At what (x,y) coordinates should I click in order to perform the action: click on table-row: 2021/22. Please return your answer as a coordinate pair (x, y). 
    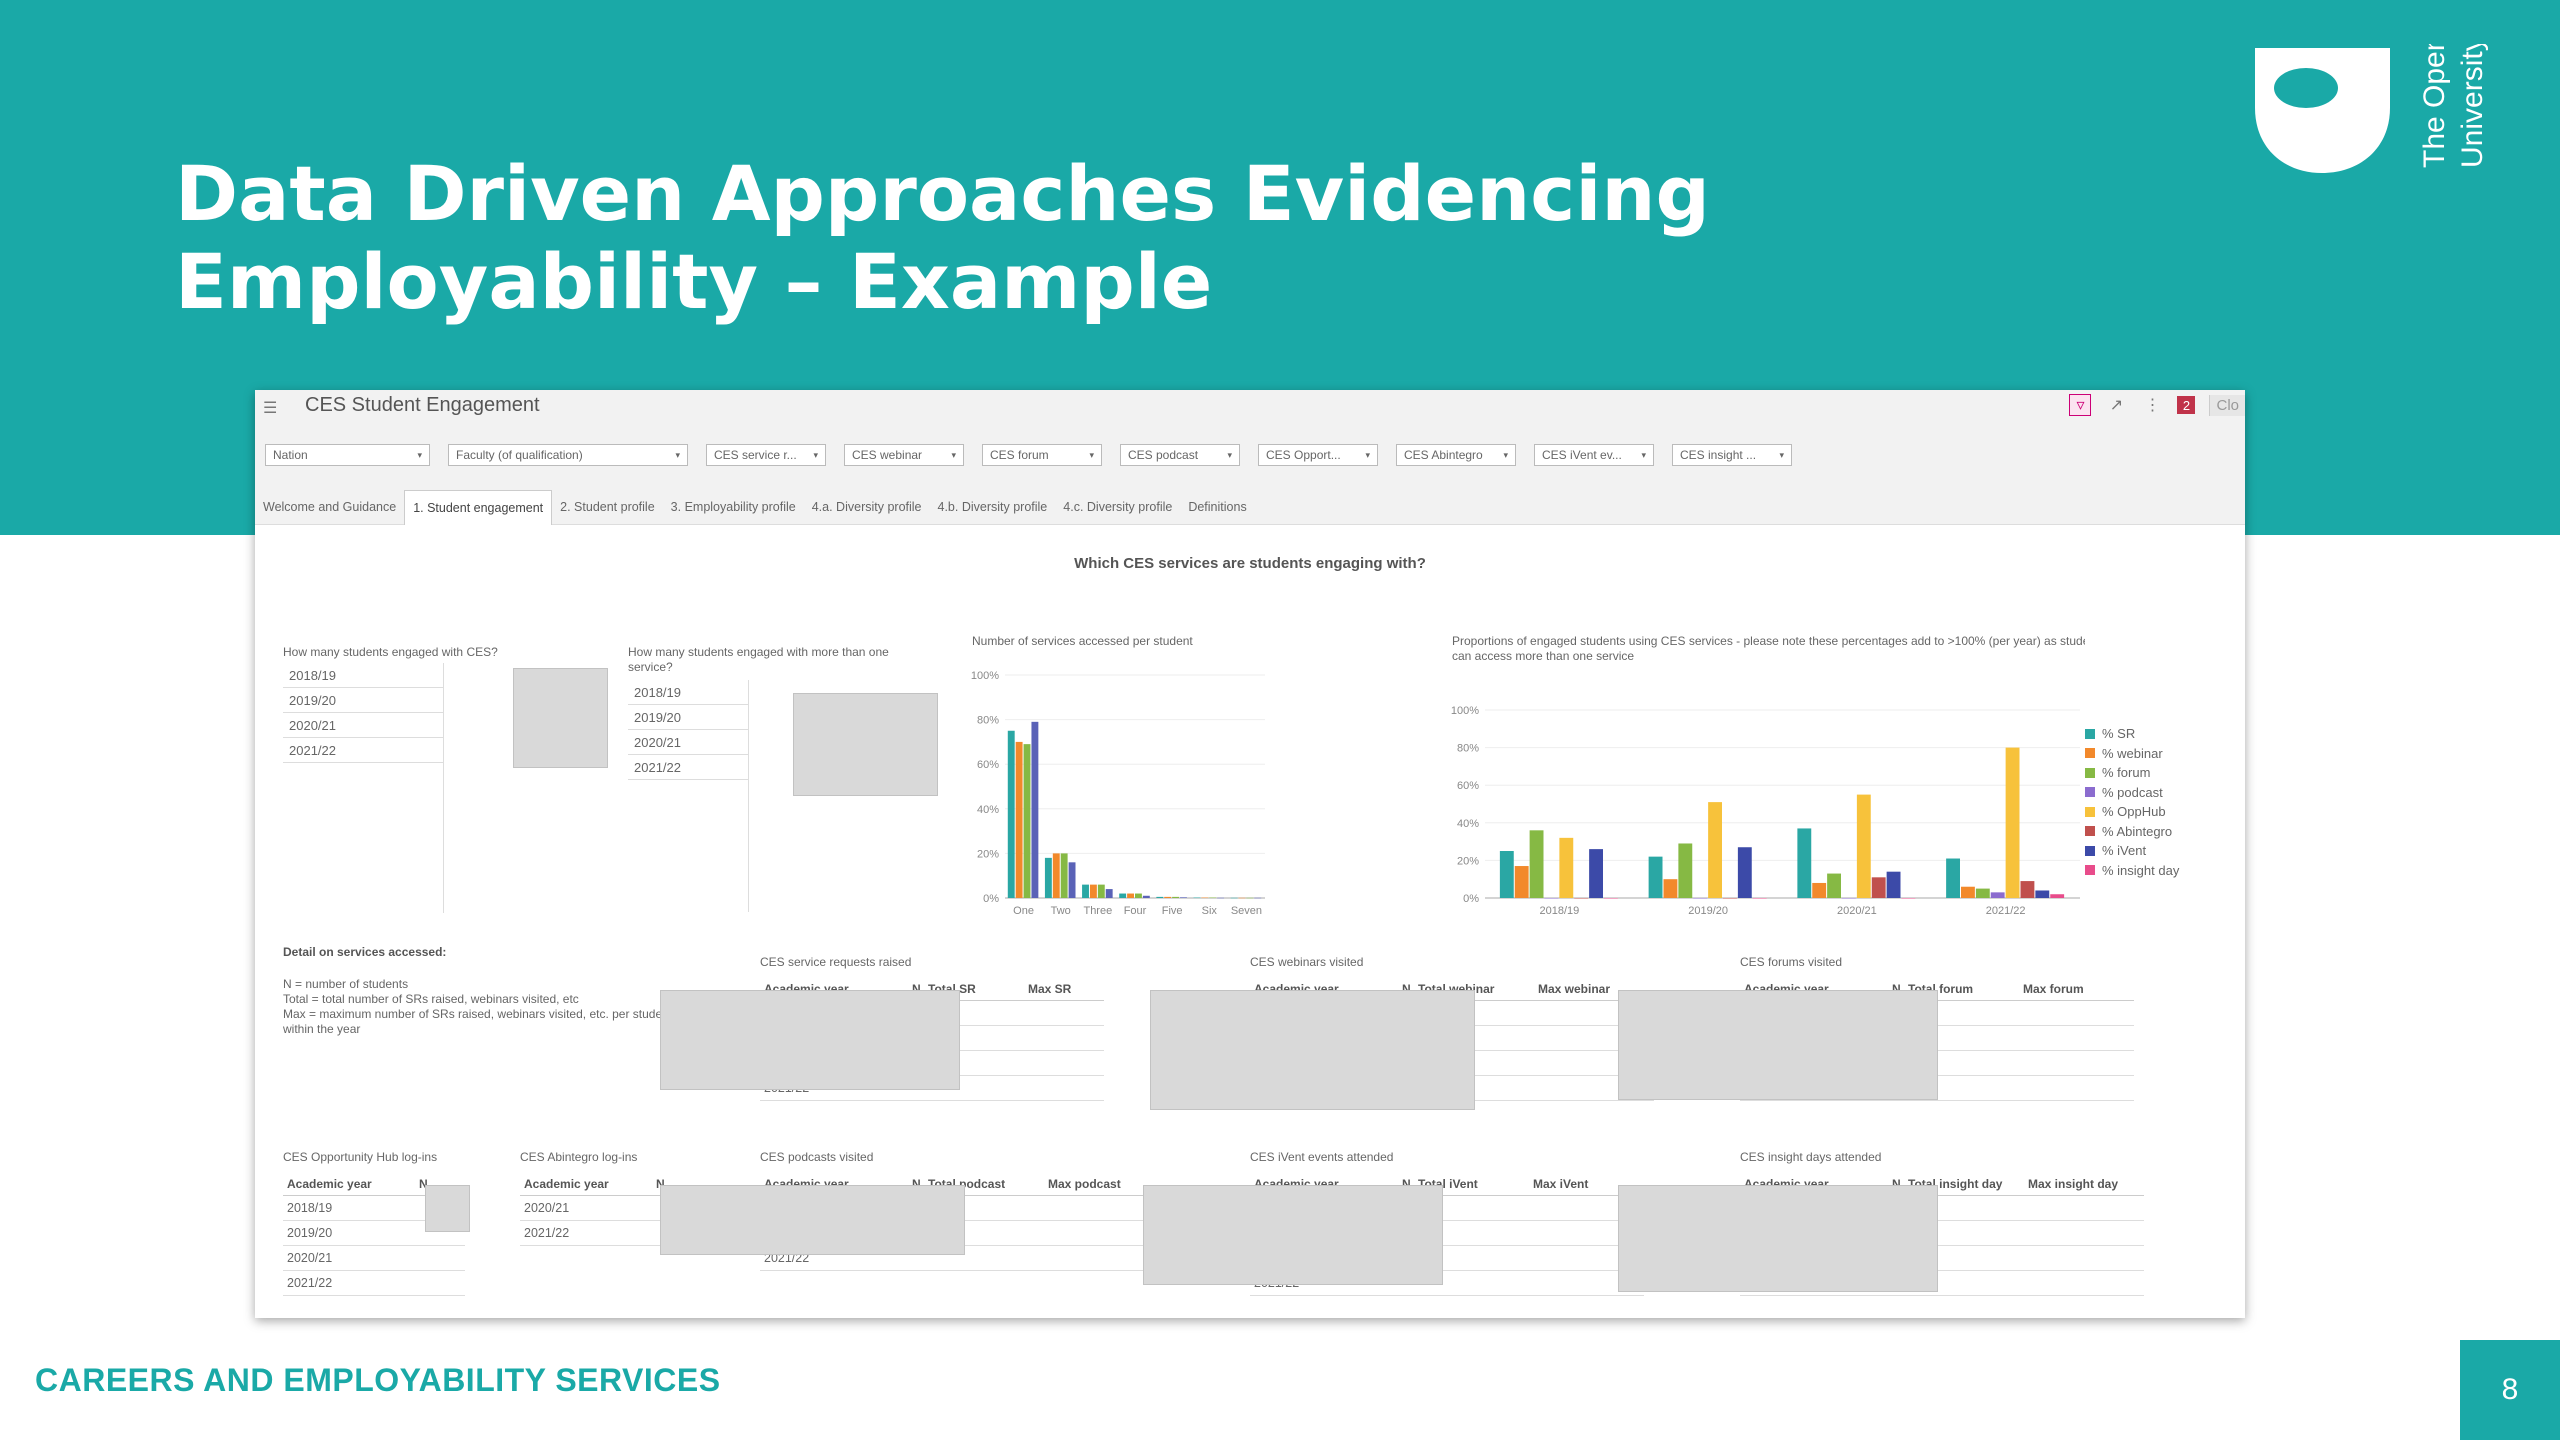
    Looking at the image, I should click on (374, 1283).